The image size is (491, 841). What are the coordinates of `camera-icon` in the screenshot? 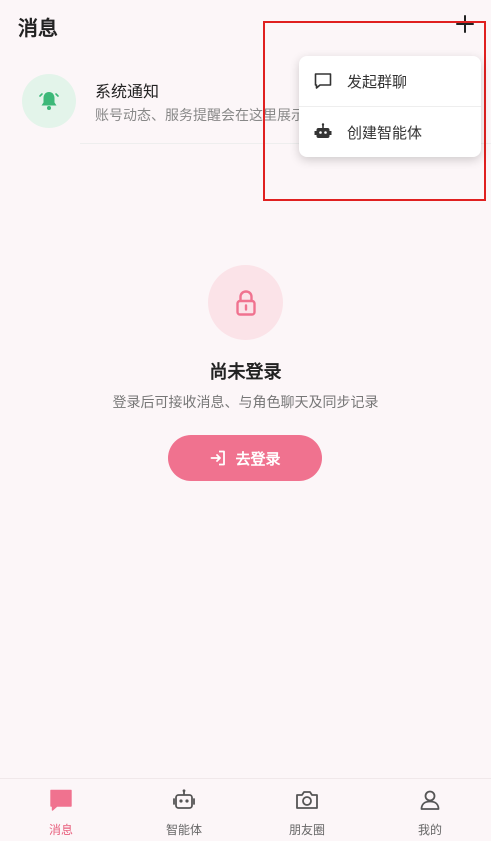 It's located at (307, 800).